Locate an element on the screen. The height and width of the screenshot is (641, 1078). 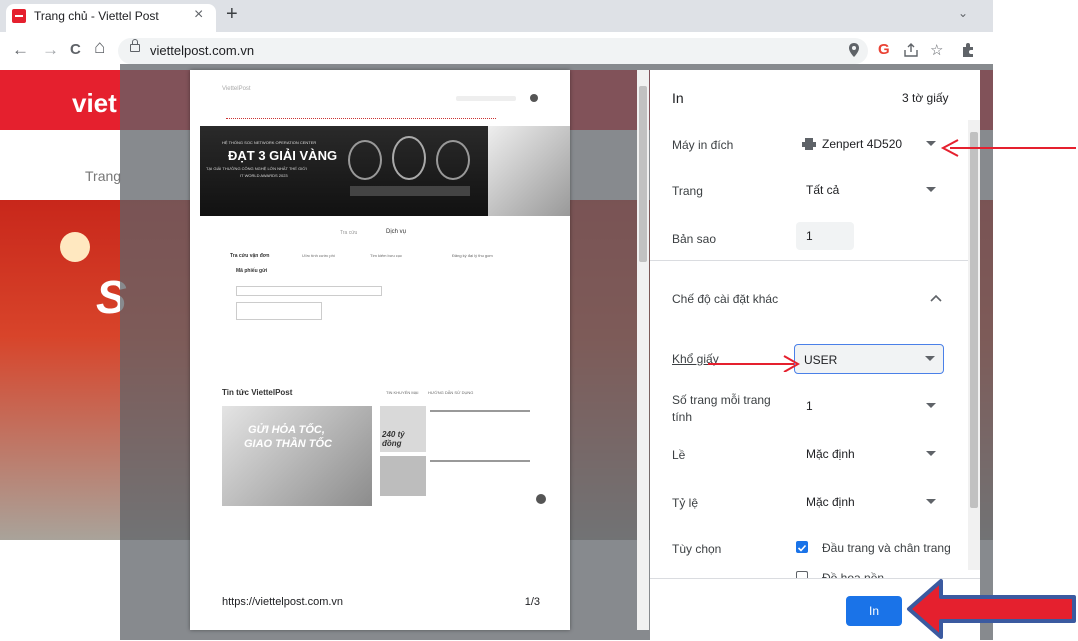
margins-select: Mặc định is located at coordinates (870, 454).